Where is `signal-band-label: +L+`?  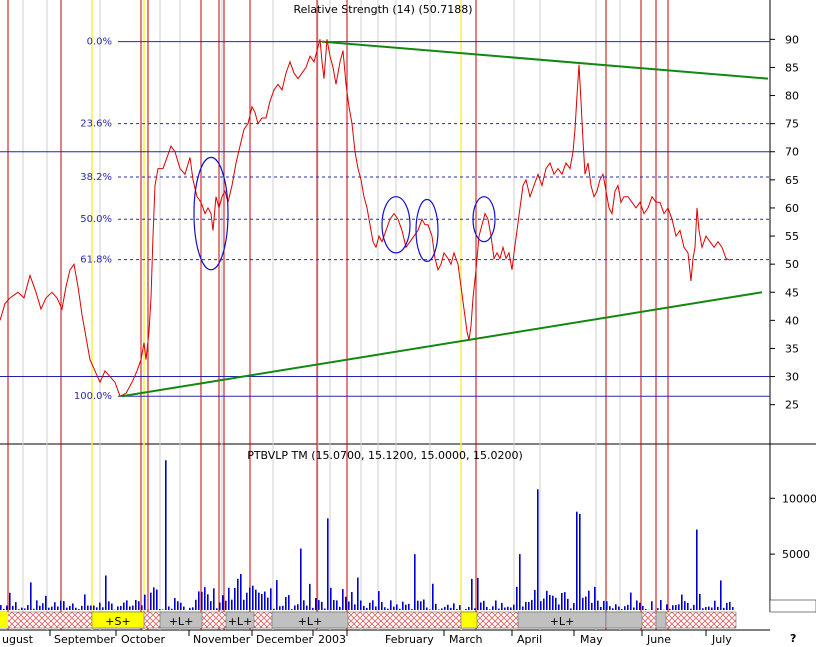
signal-band-label: +L+ is located at coordinates (310, 621).